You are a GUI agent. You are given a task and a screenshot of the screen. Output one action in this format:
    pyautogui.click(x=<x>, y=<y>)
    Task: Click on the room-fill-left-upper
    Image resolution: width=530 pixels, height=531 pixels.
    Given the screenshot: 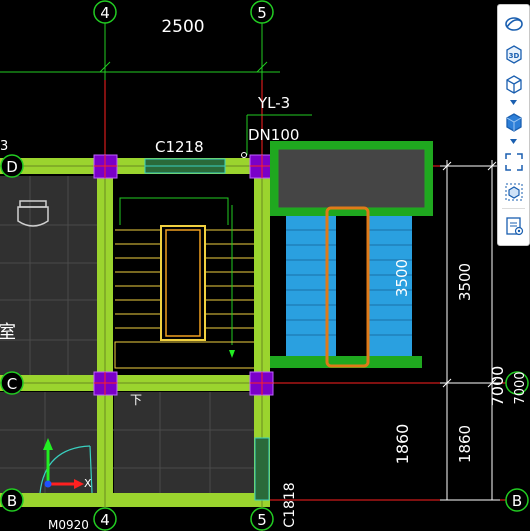 What is the action you would take?
    pyautogui.click(x=50, y=277)
    